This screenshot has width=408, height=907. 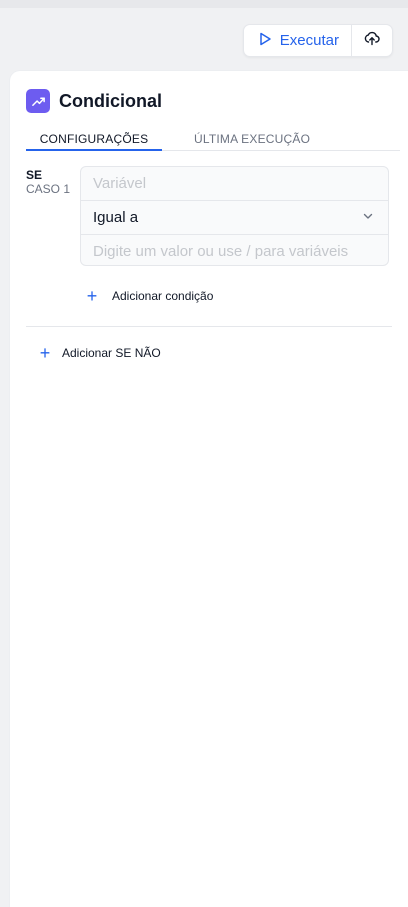 What do you see at coordinates (368, 217) in the screenshot?
I see `chevron-down-icon` at bounding box center [368, 217].